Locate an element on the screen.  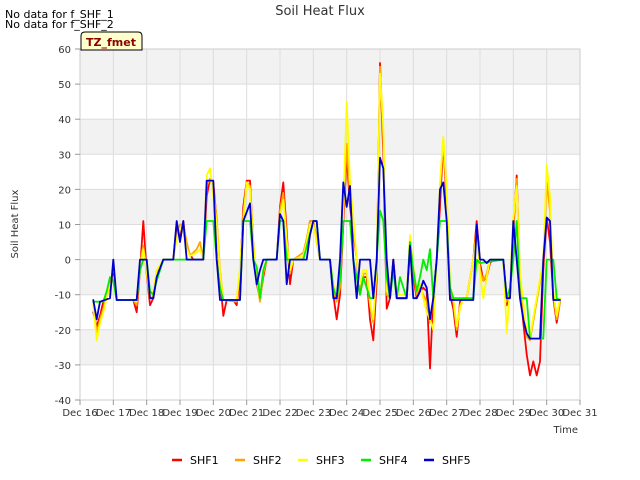
y-axis-label: Soil Heat Flux is located at coordinates (15, 223).